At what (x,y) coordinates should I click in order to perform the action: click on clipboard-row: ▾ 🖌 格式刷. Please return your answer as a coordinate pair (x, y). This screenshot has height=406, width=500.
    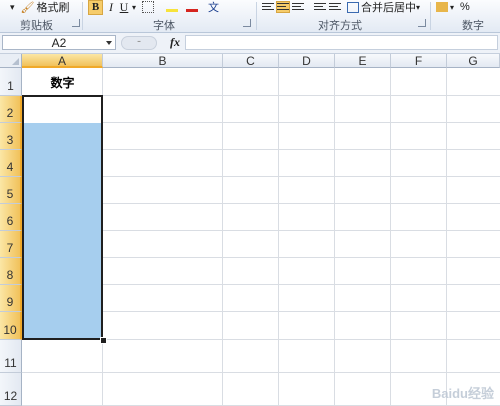
    Looking at the image, I should click on (40, 7).